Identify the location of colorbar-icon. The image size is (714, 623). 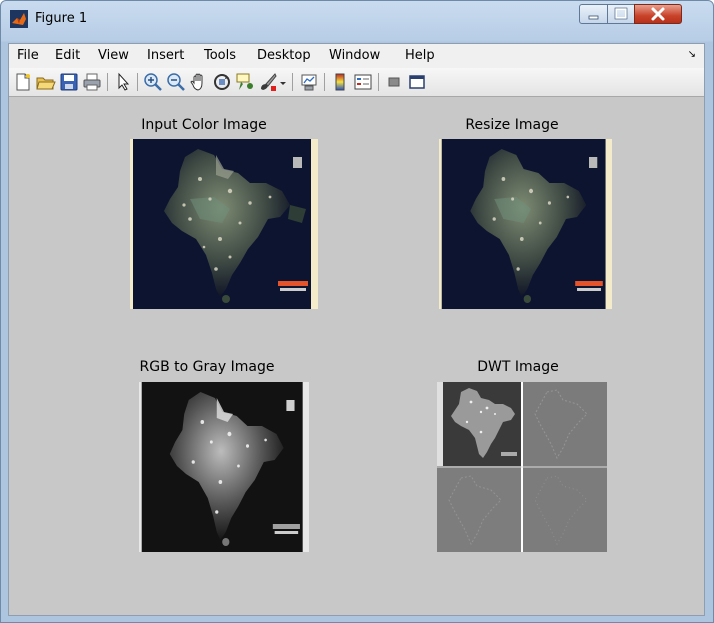
(340, 82).